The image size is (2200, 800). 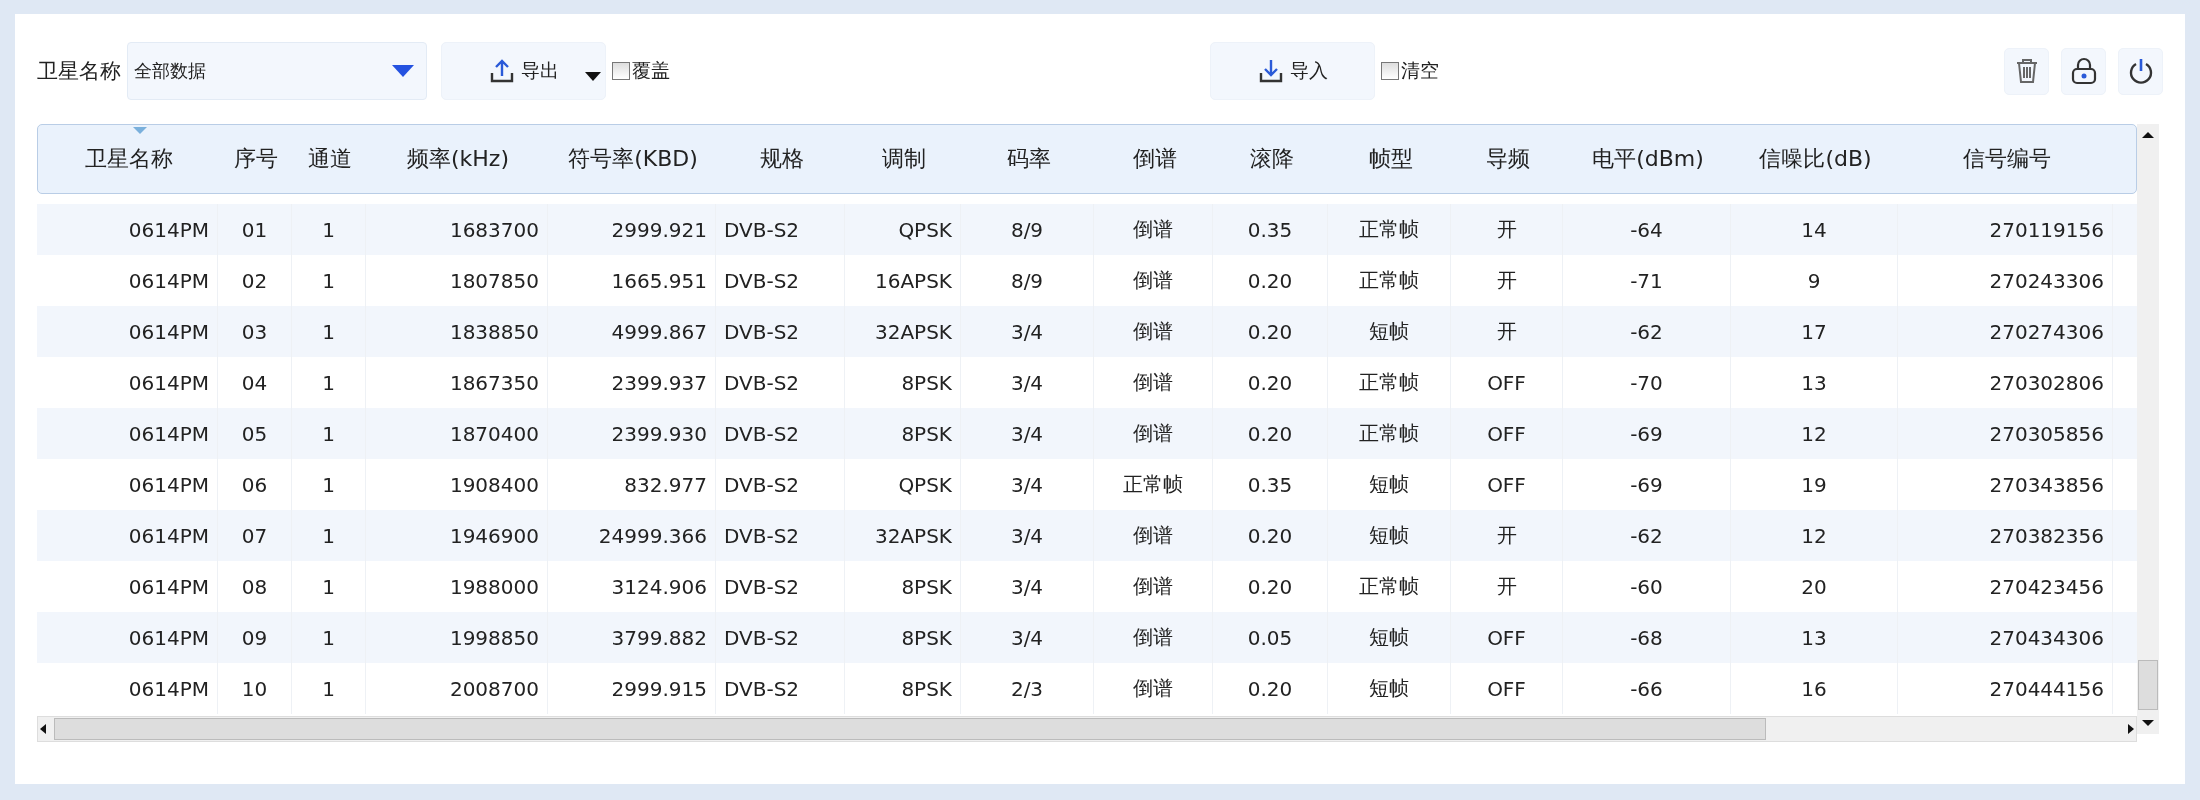 What do you see at coordinates (330, 159) in the screenshot?
I see `column-header: 通道` at bounding box center [330, 159].